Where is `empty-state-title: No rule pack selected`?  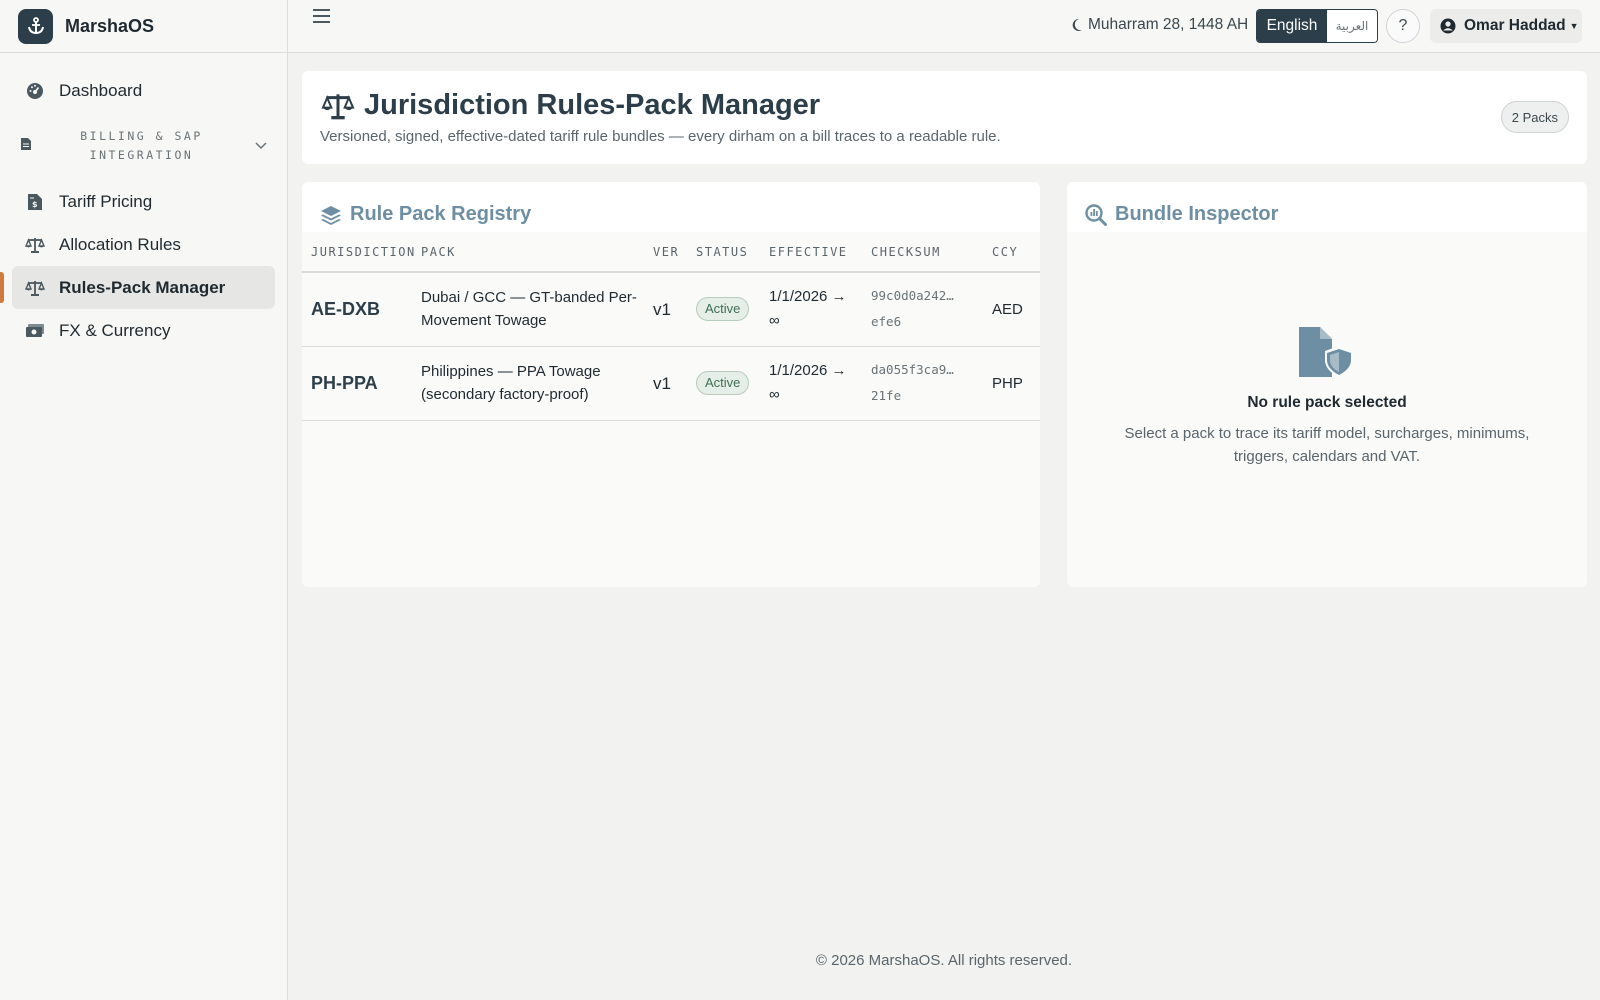
empty-state-title: No rule pack selected is located at coordinates (1327, 402).